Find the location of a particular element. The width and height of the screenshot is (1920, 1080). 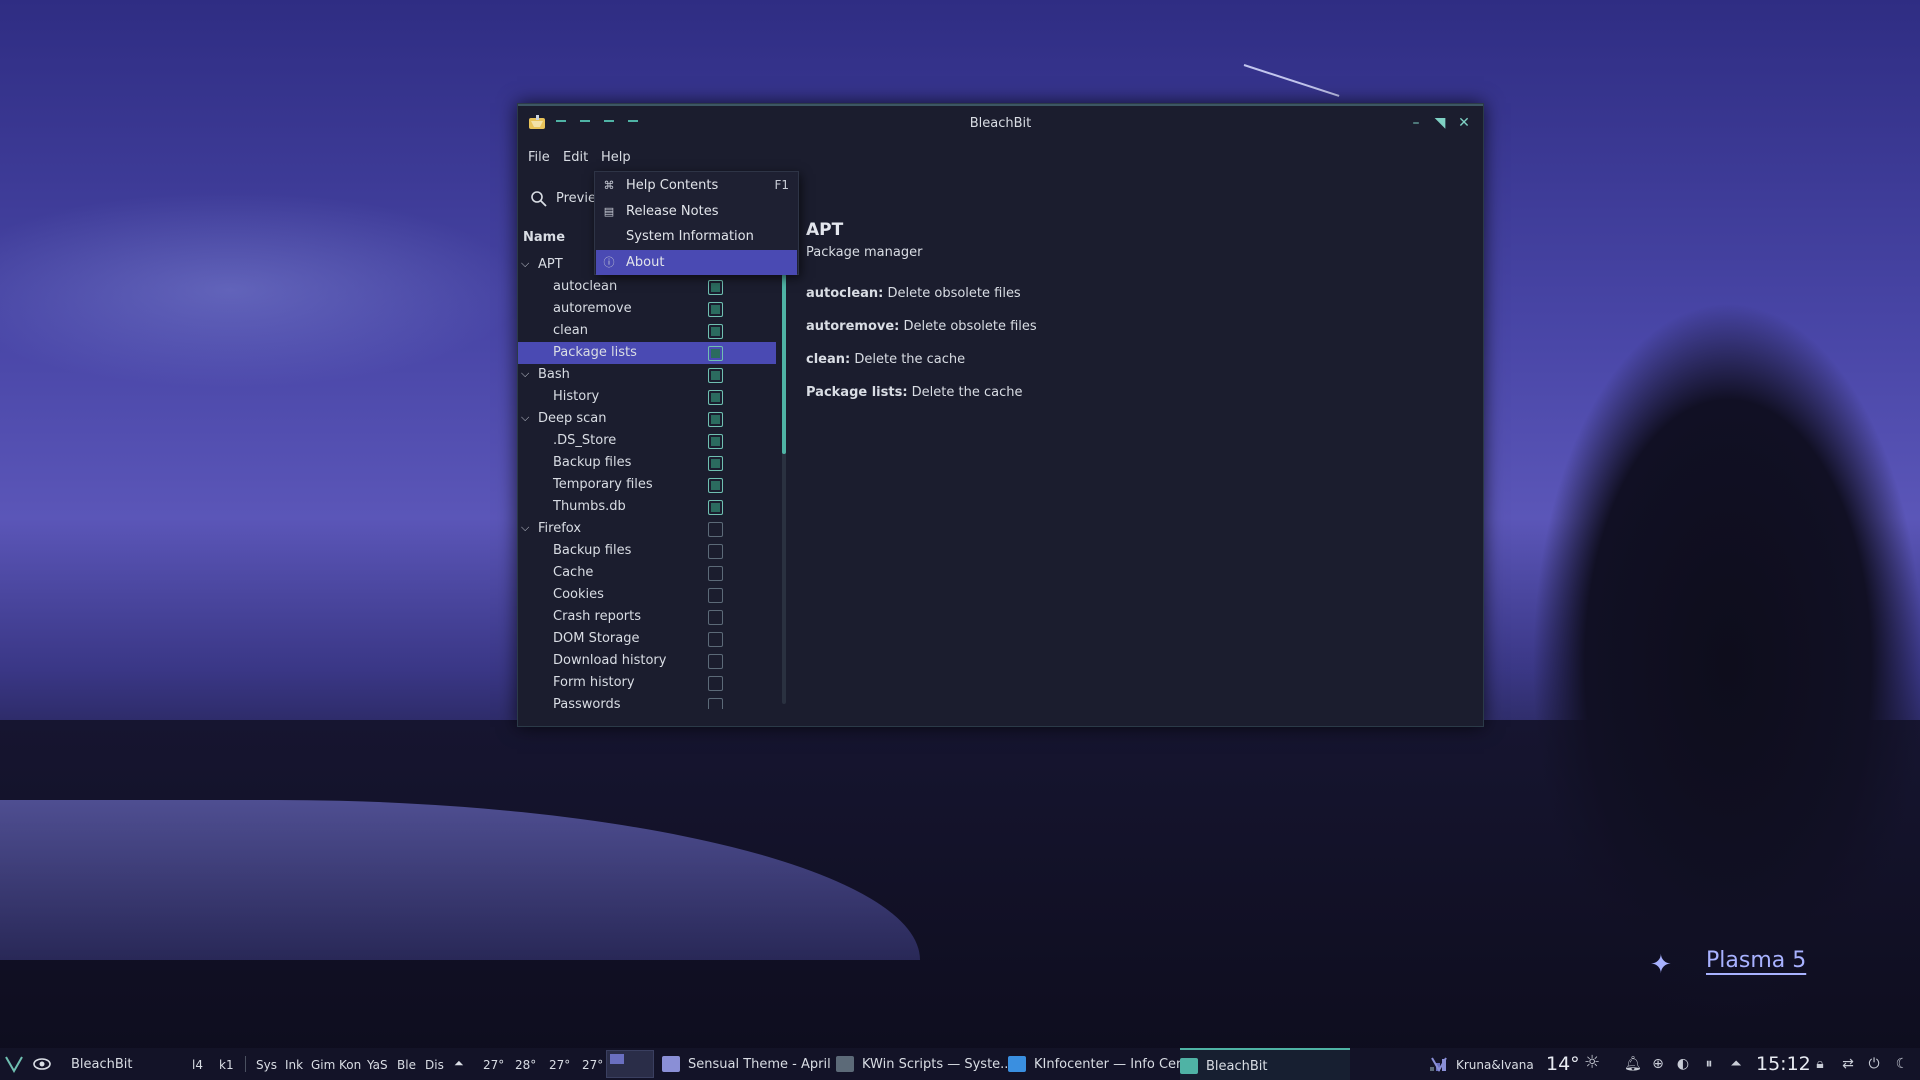

tree-item-label: autoremove is located at coordinates (592, 308).